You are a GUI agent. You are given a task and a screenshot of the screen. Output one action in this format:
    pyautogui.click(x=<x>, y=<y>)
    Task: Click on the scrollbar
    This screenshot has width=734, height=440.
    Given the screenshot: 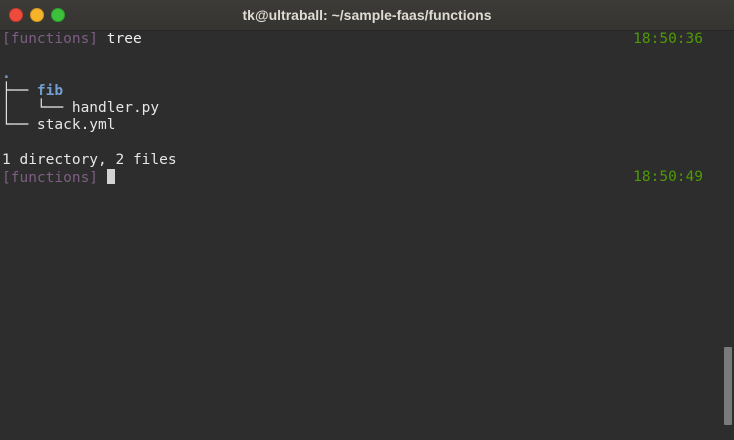 What is the action you would take?
    pyautogui.click(x=727, y=235)
    